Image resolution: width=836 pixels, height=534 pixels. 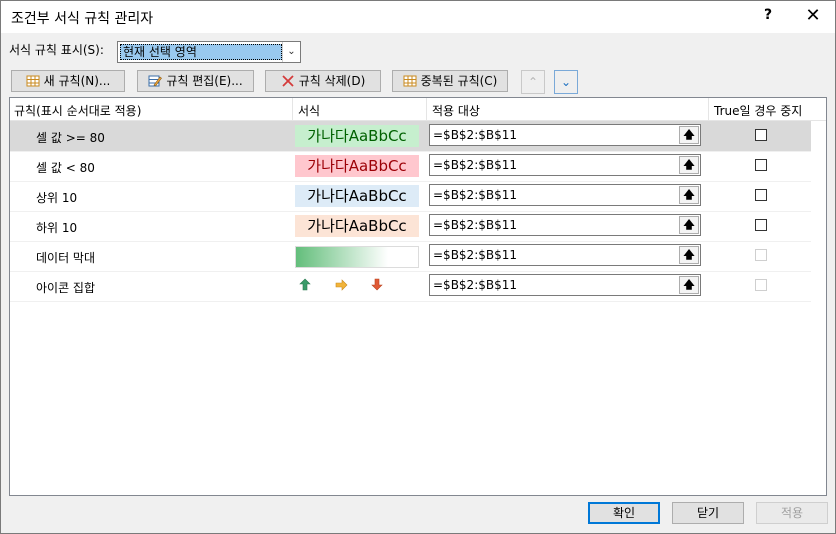 I want to click on rule-row: 하위 10 가나다AaBbCc =$B$2:$B$11 🡅, so click(x=410, y=226).